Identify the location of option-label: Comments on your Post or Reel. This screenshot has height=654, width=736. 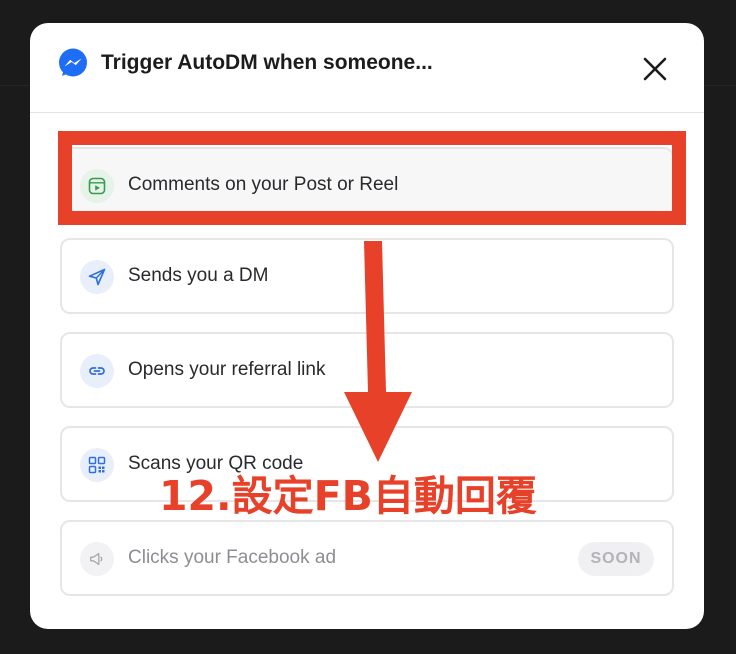
(263, 184).